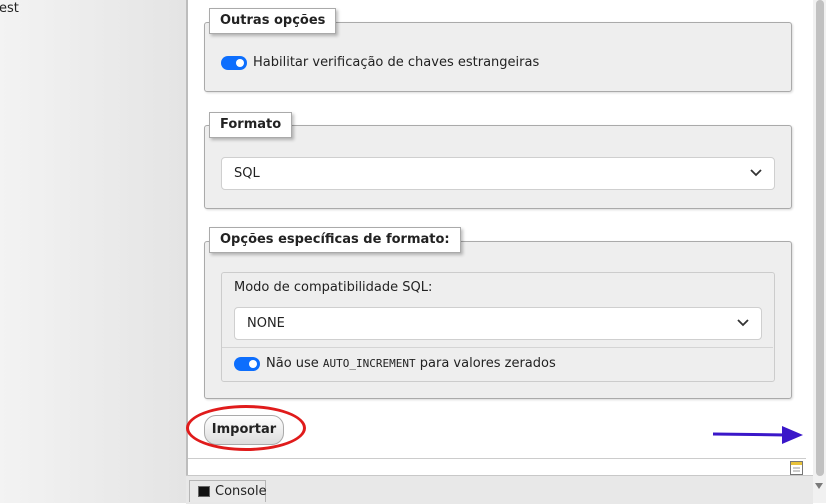 This screenshot has height=504, width=826. What do you see at coordinates (497, 458) in the screenshot?
I see `content-bottom-divider` at bounding box center [497, 458].